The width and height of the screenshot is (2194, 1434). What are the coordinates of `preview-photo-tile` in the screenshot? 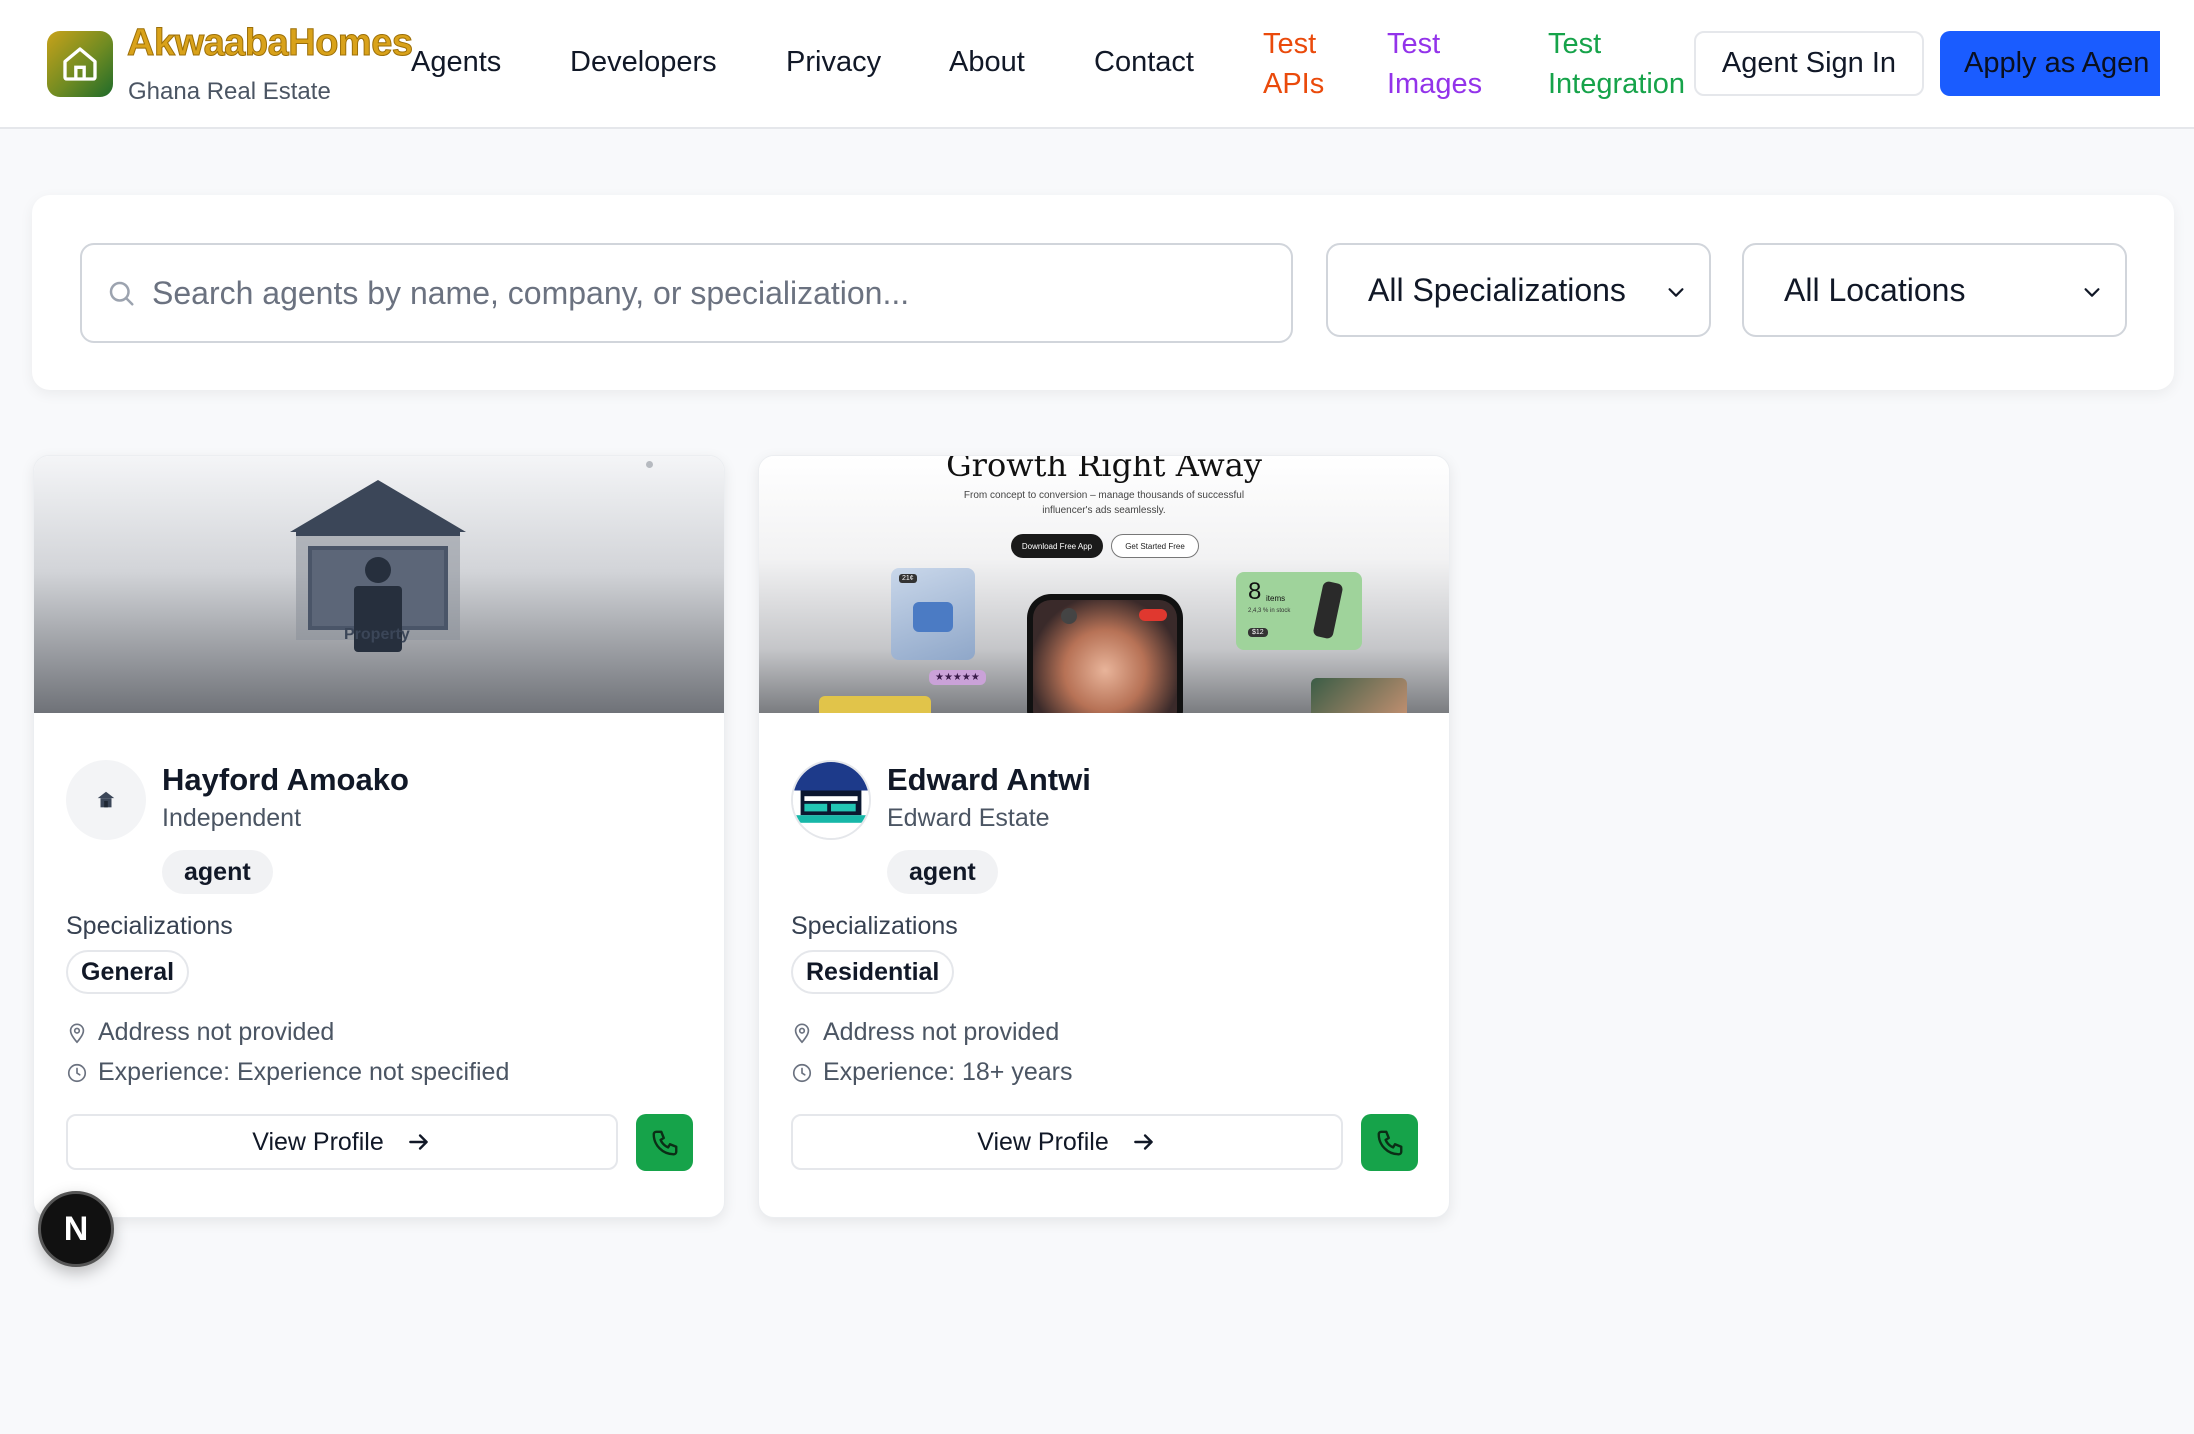 It's located at (1359, 695).